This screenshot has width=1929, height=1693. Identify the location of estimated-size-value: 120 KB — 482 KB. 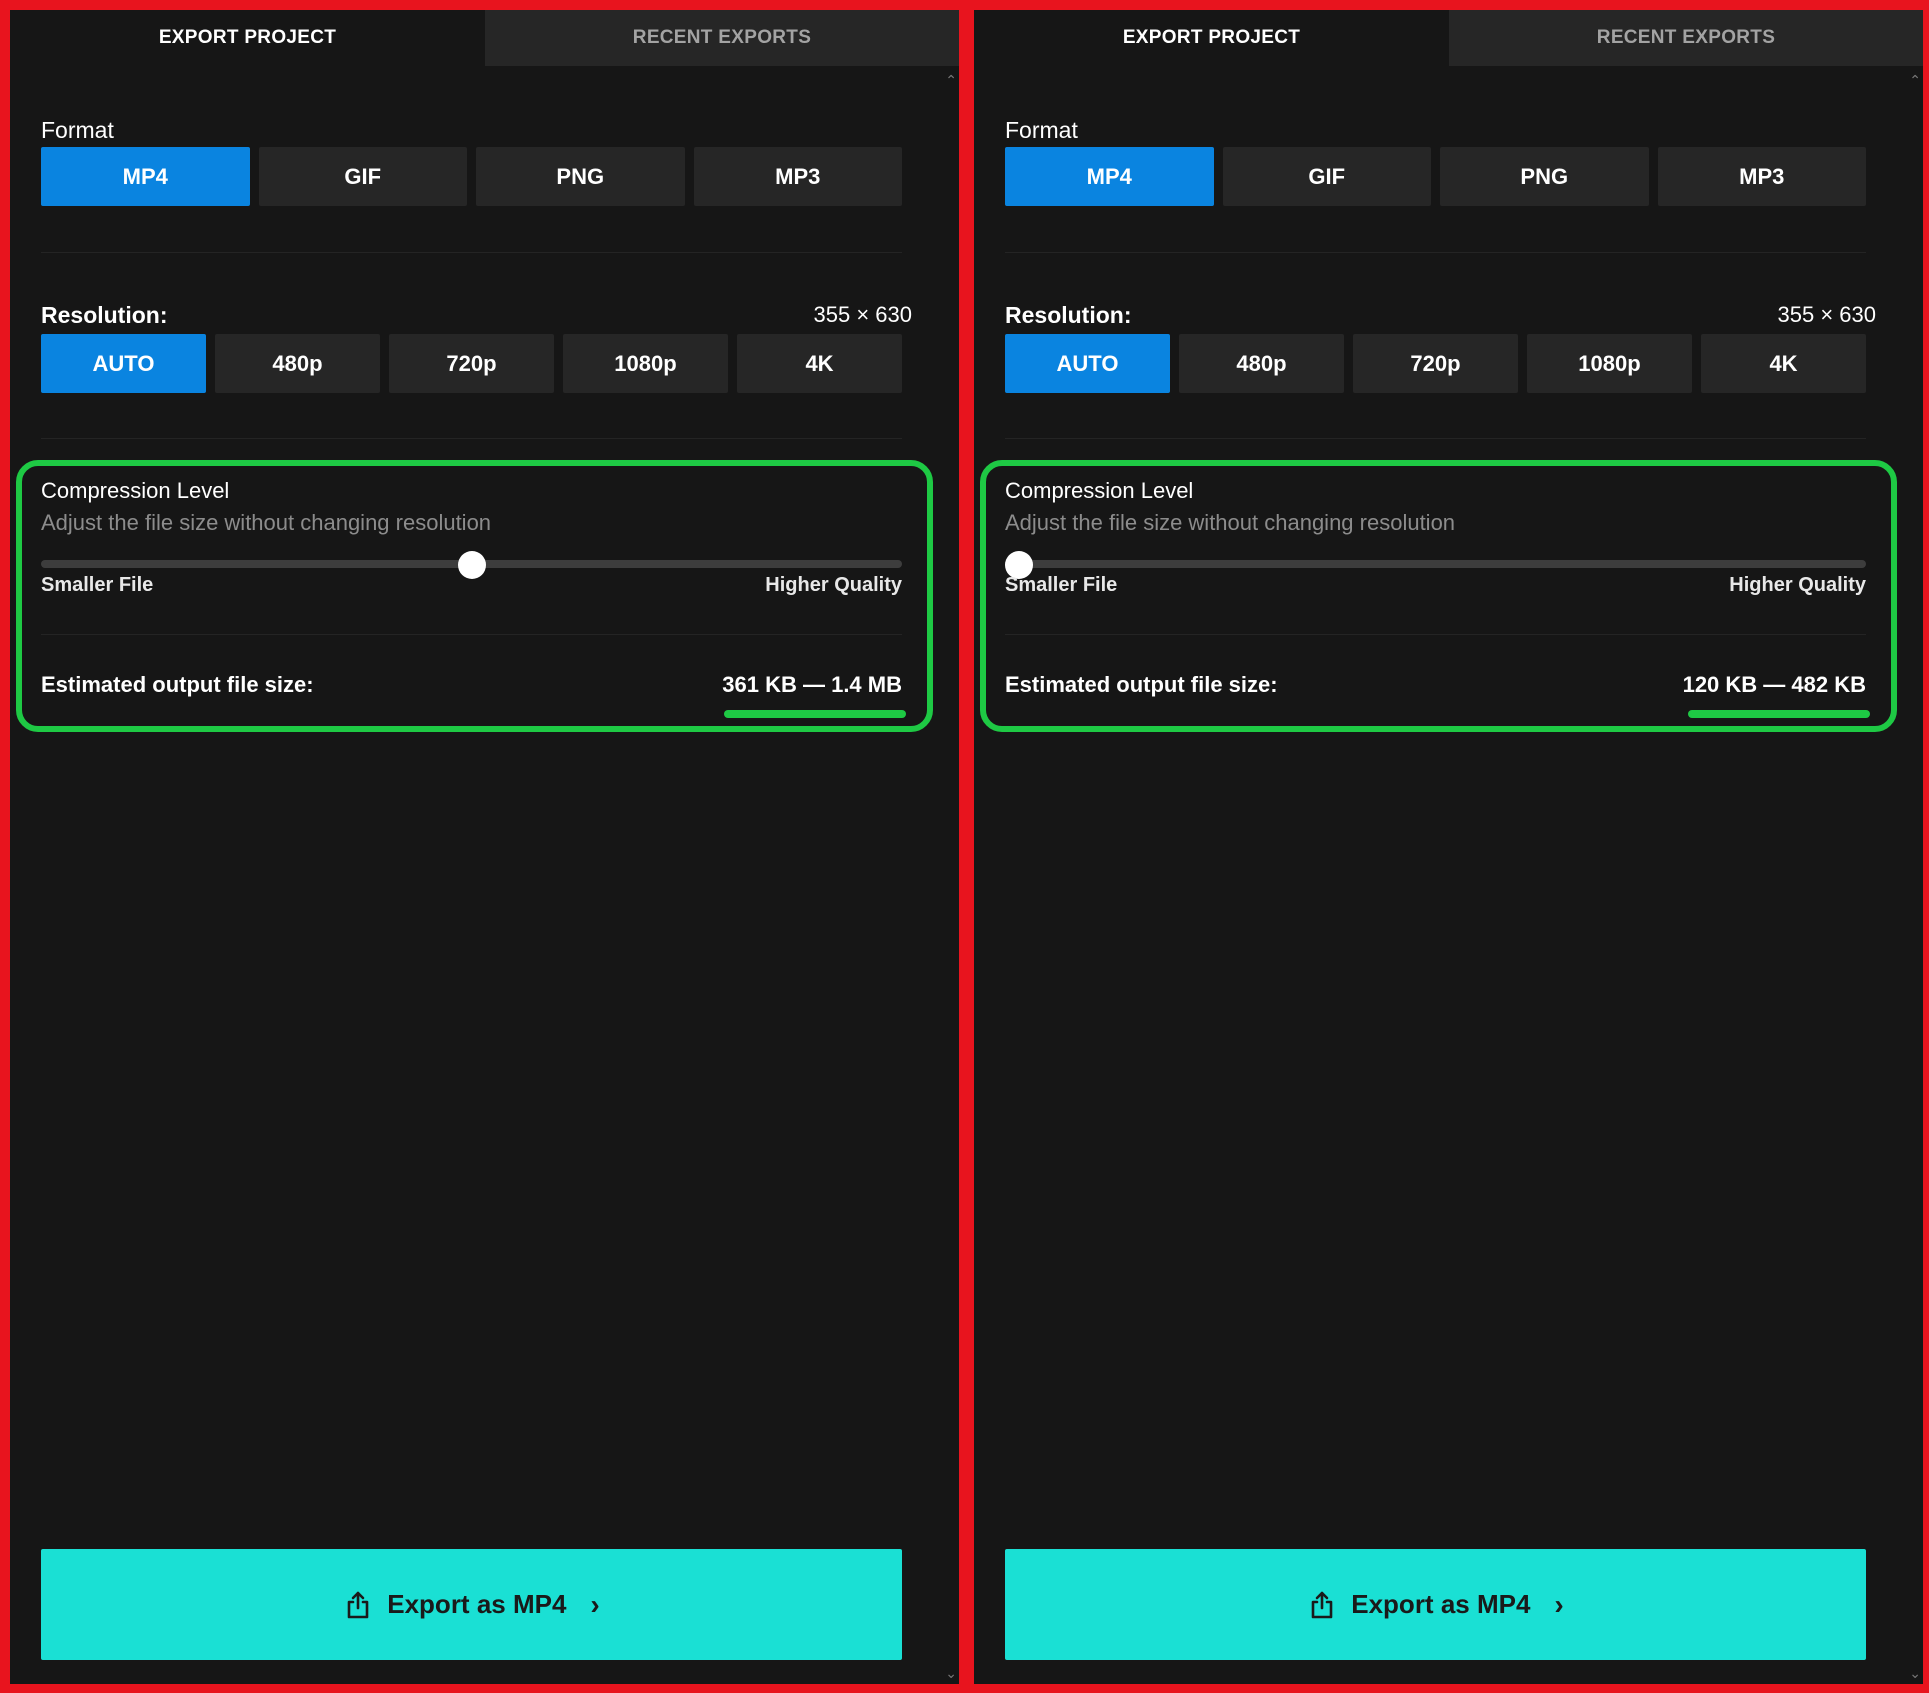
(1774, 684).